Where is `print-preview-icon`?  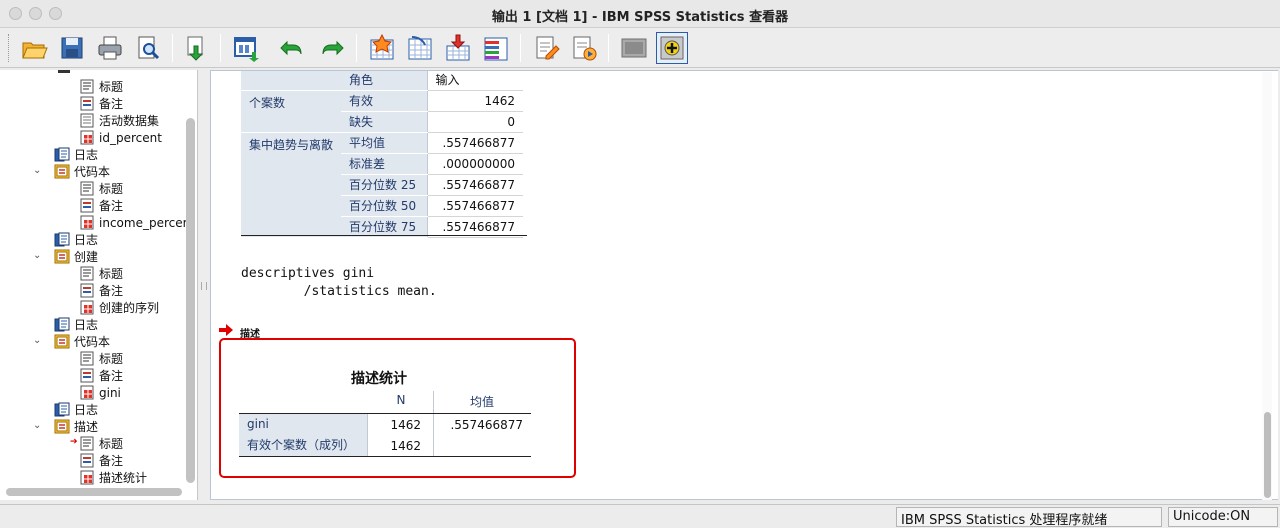 print-preview-icon is located at coordinates (148, 48).